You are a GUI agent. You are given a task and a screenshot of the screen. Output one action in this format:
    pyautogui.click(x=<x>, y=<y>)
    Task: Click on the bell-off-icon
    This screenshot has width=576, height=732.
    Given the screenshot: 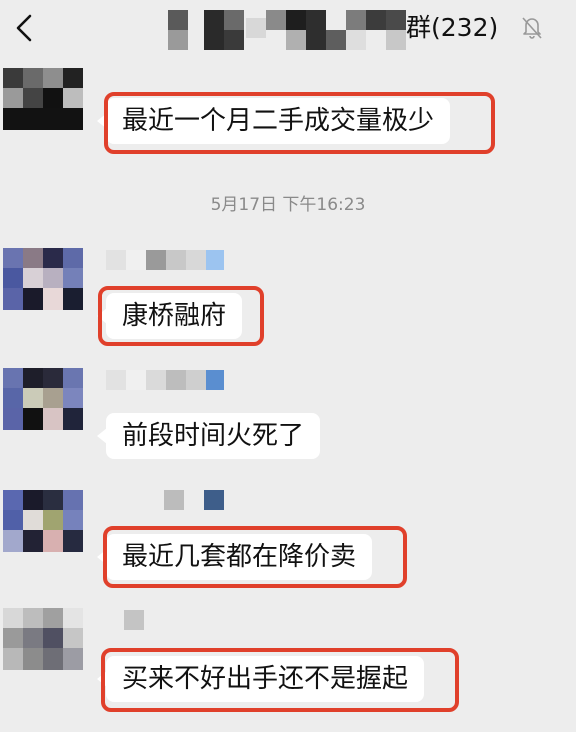 What is the action you would take?
    pyautogui.click(x=532, y=27)
    